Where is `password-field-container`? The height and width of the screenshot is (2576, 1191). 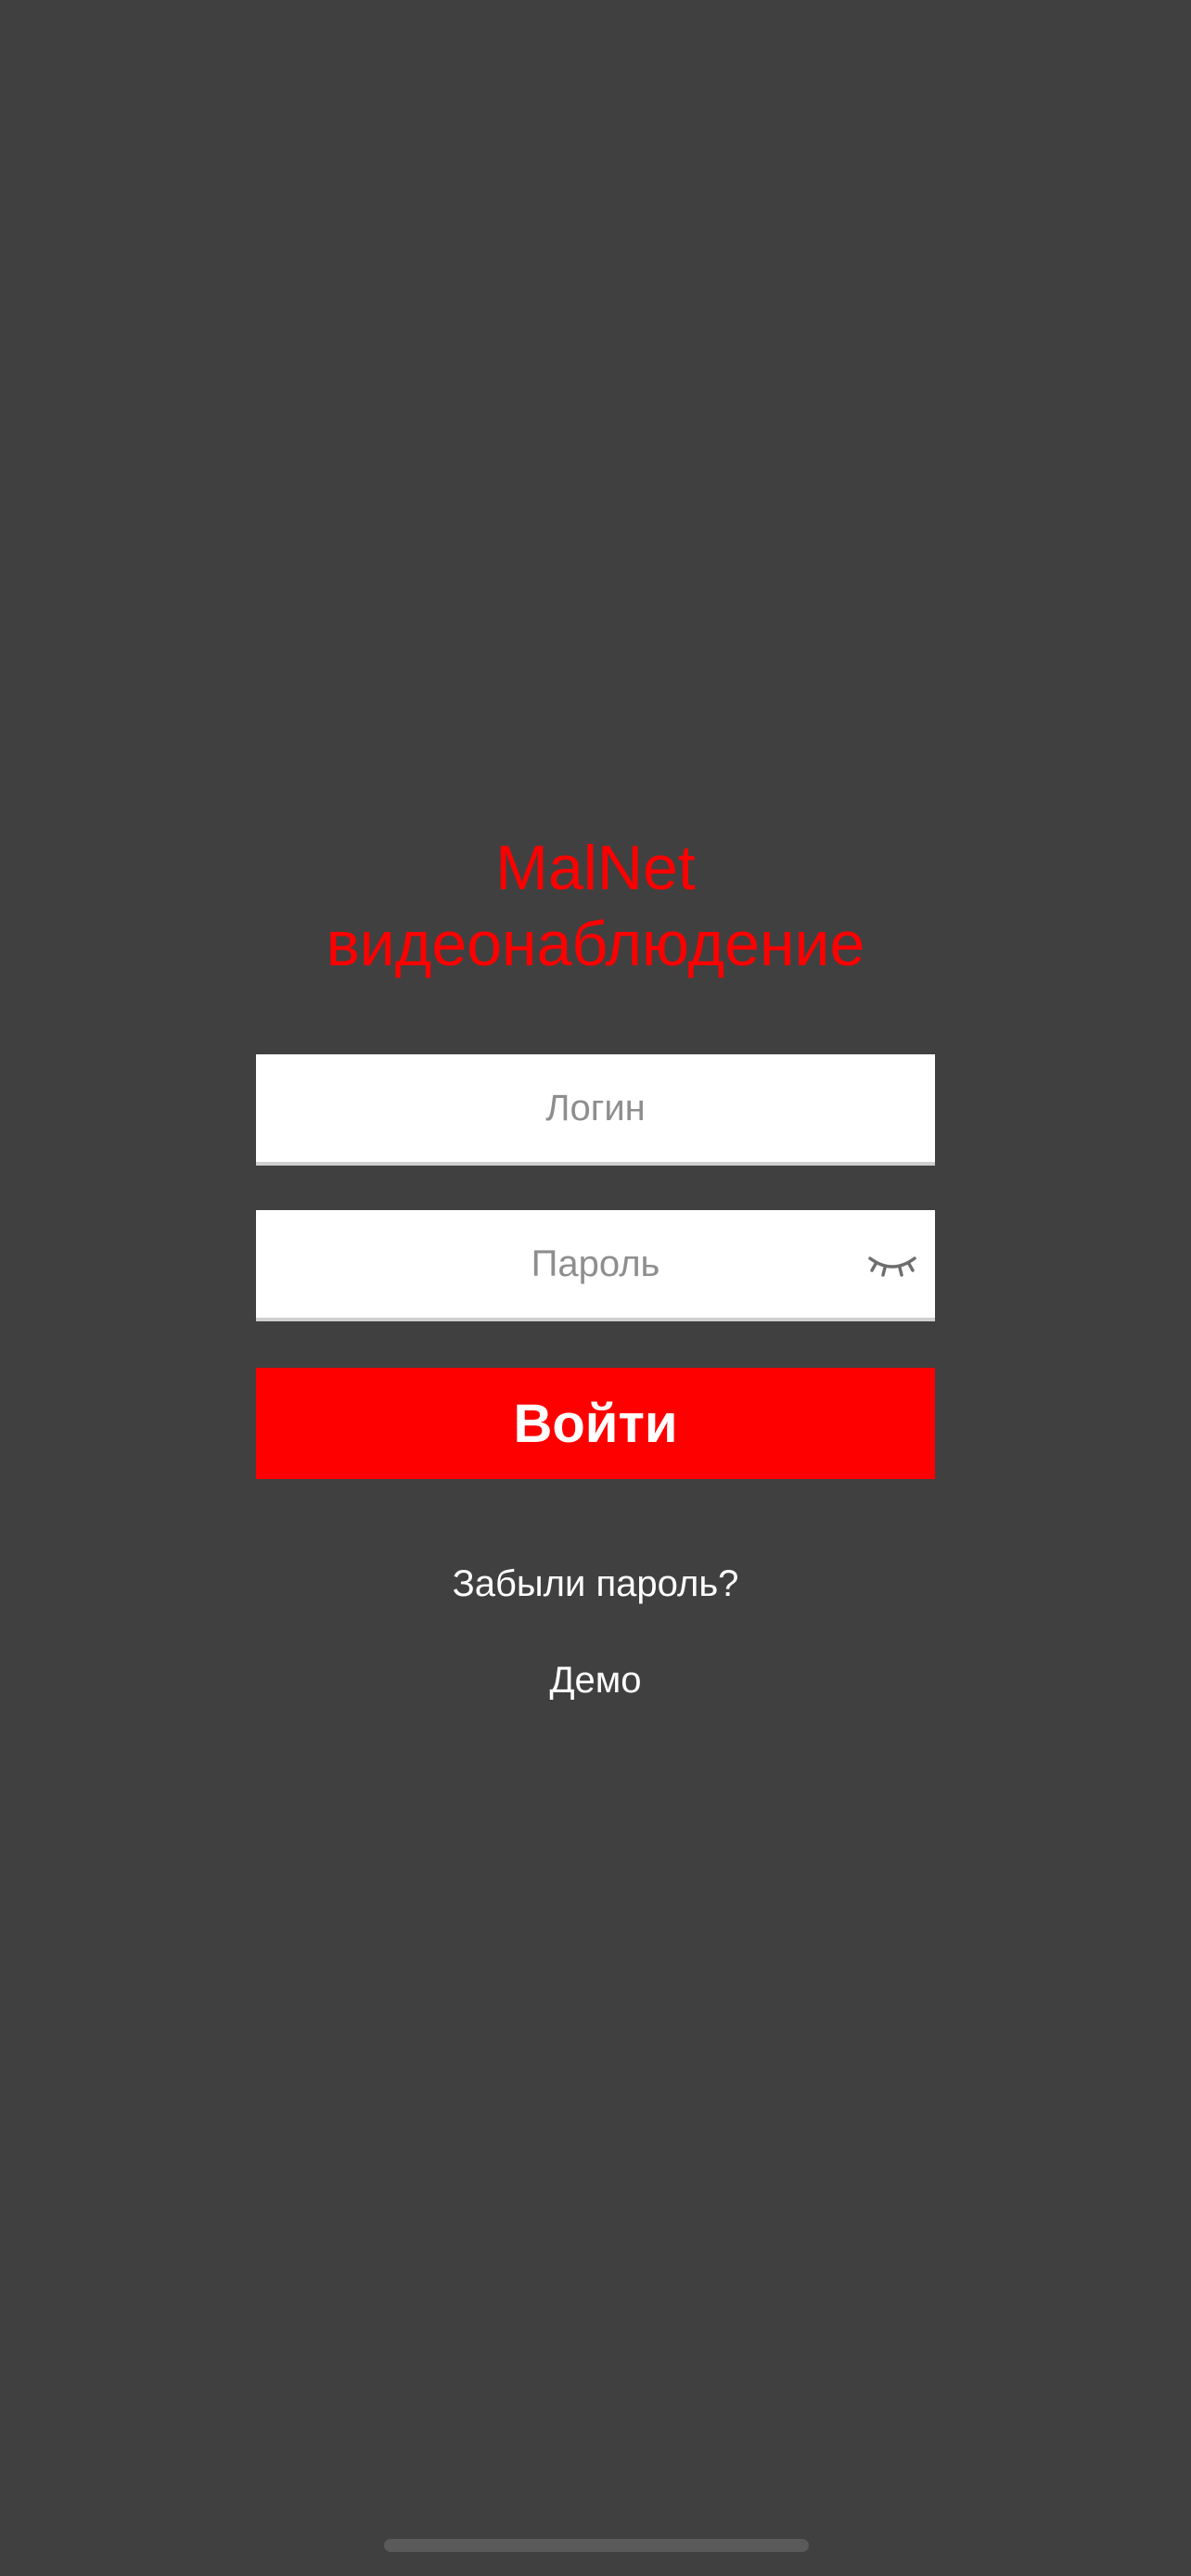
password-field-container is located at coordinates (595, 1265).